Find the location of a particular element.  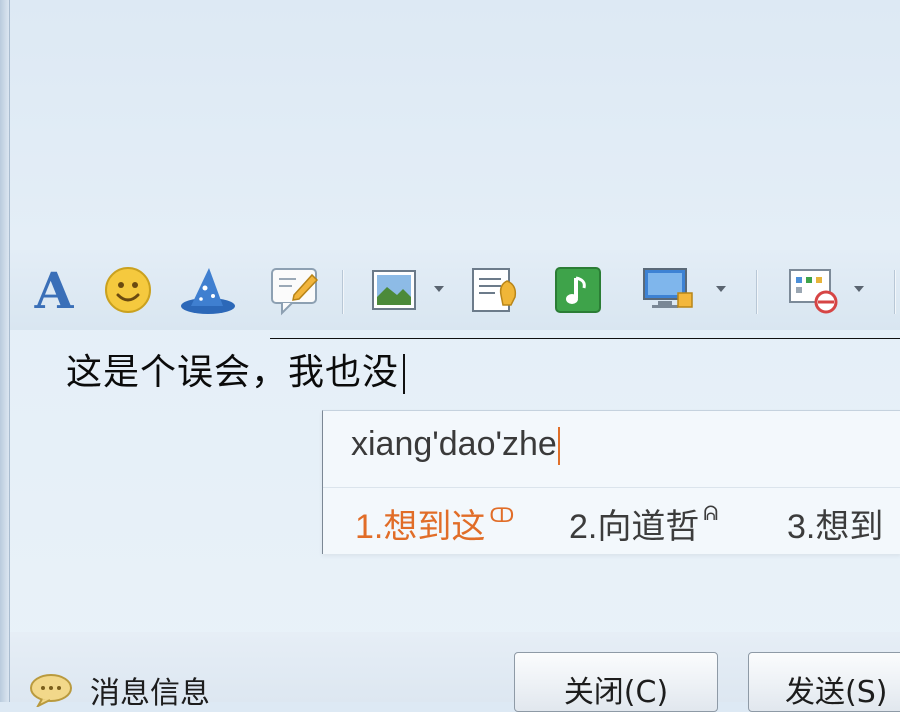

image-button is located at coordinates (394, 290).